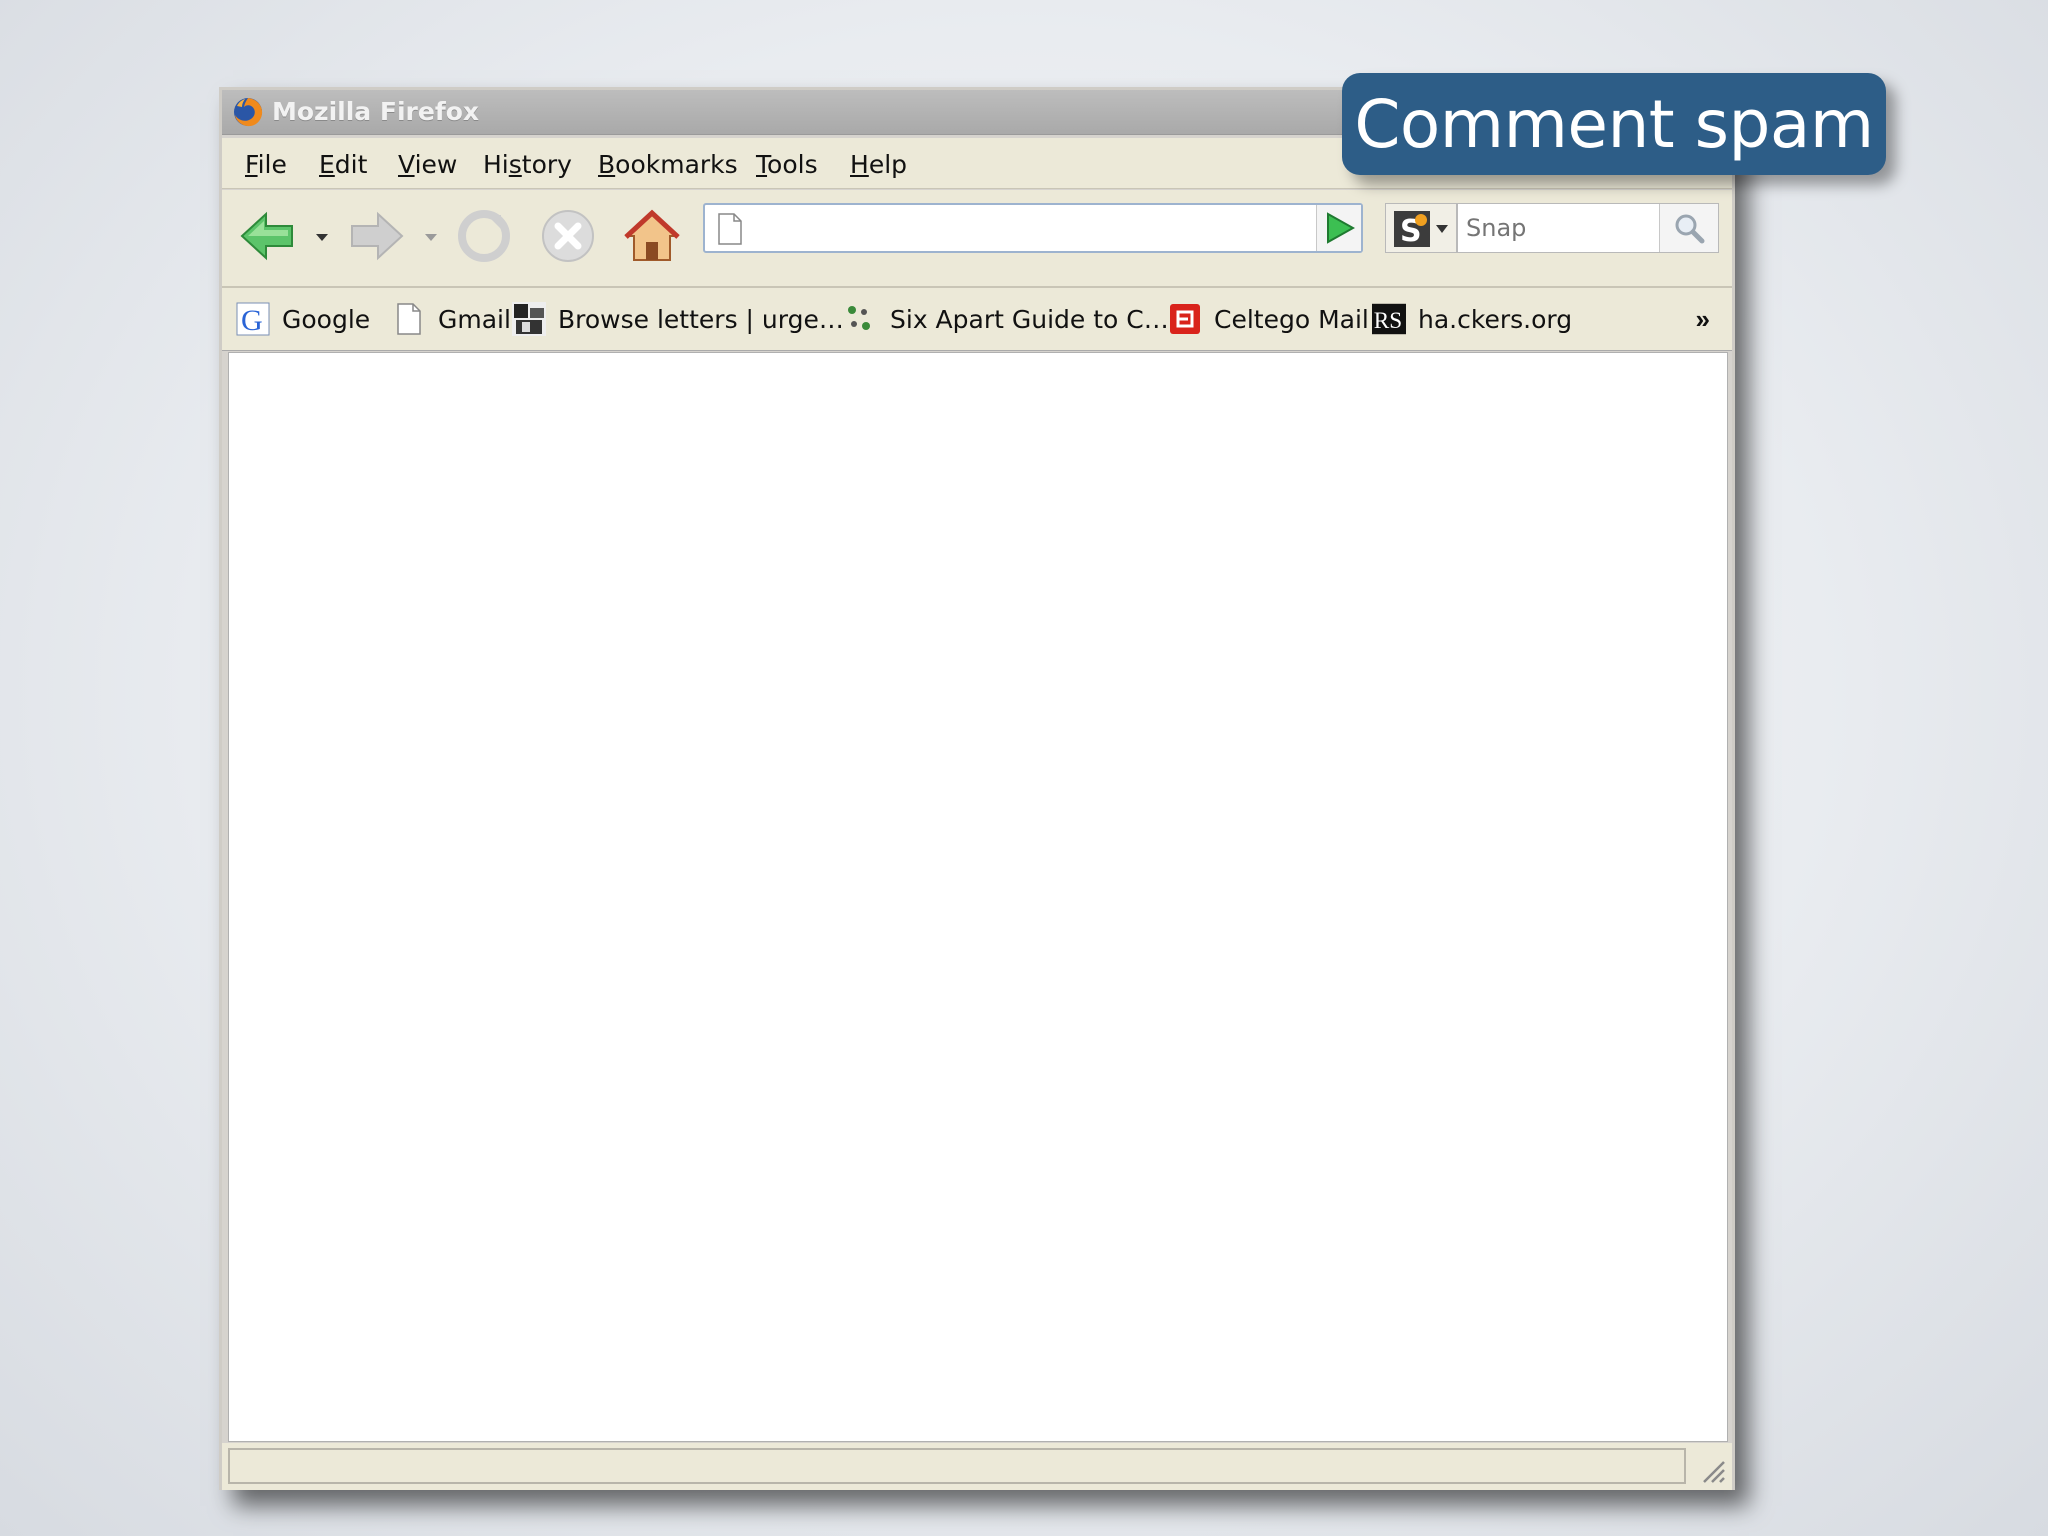 This screenshot has height=1536, width=2048. What do you see at coordinates (787, 164) in the screenshot?
I see `menu-tools: Tools` at bounding box center [787, 164].